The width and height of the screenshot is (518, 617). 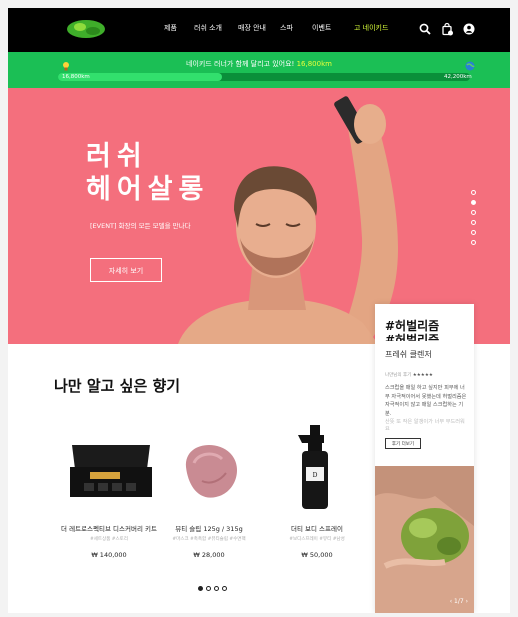 I want to click on runner-message-text: 네이키드 러너가 함께 달리고 있어요!, so click(x=240, y=64).